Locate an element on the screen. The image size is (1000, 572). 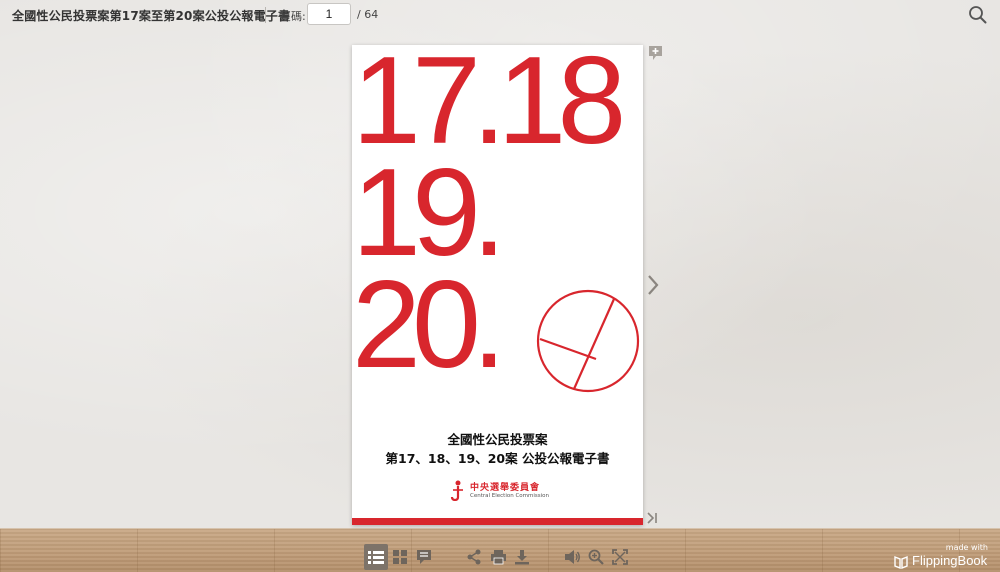
cec-logo: 中央選舉委員會 Central Election Commission is located at coordinates (500, 492).